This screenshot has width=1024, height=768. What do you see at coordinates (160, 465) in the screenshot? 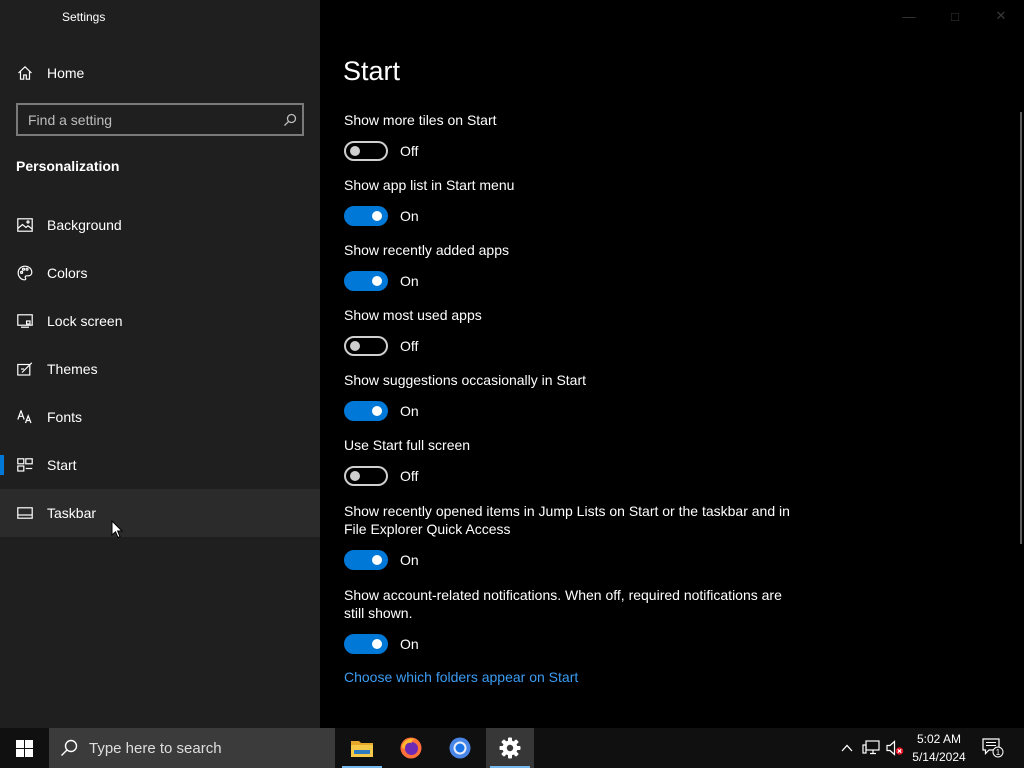
I see `sidebar-item-start: Start` at bounding box center [160, 465].